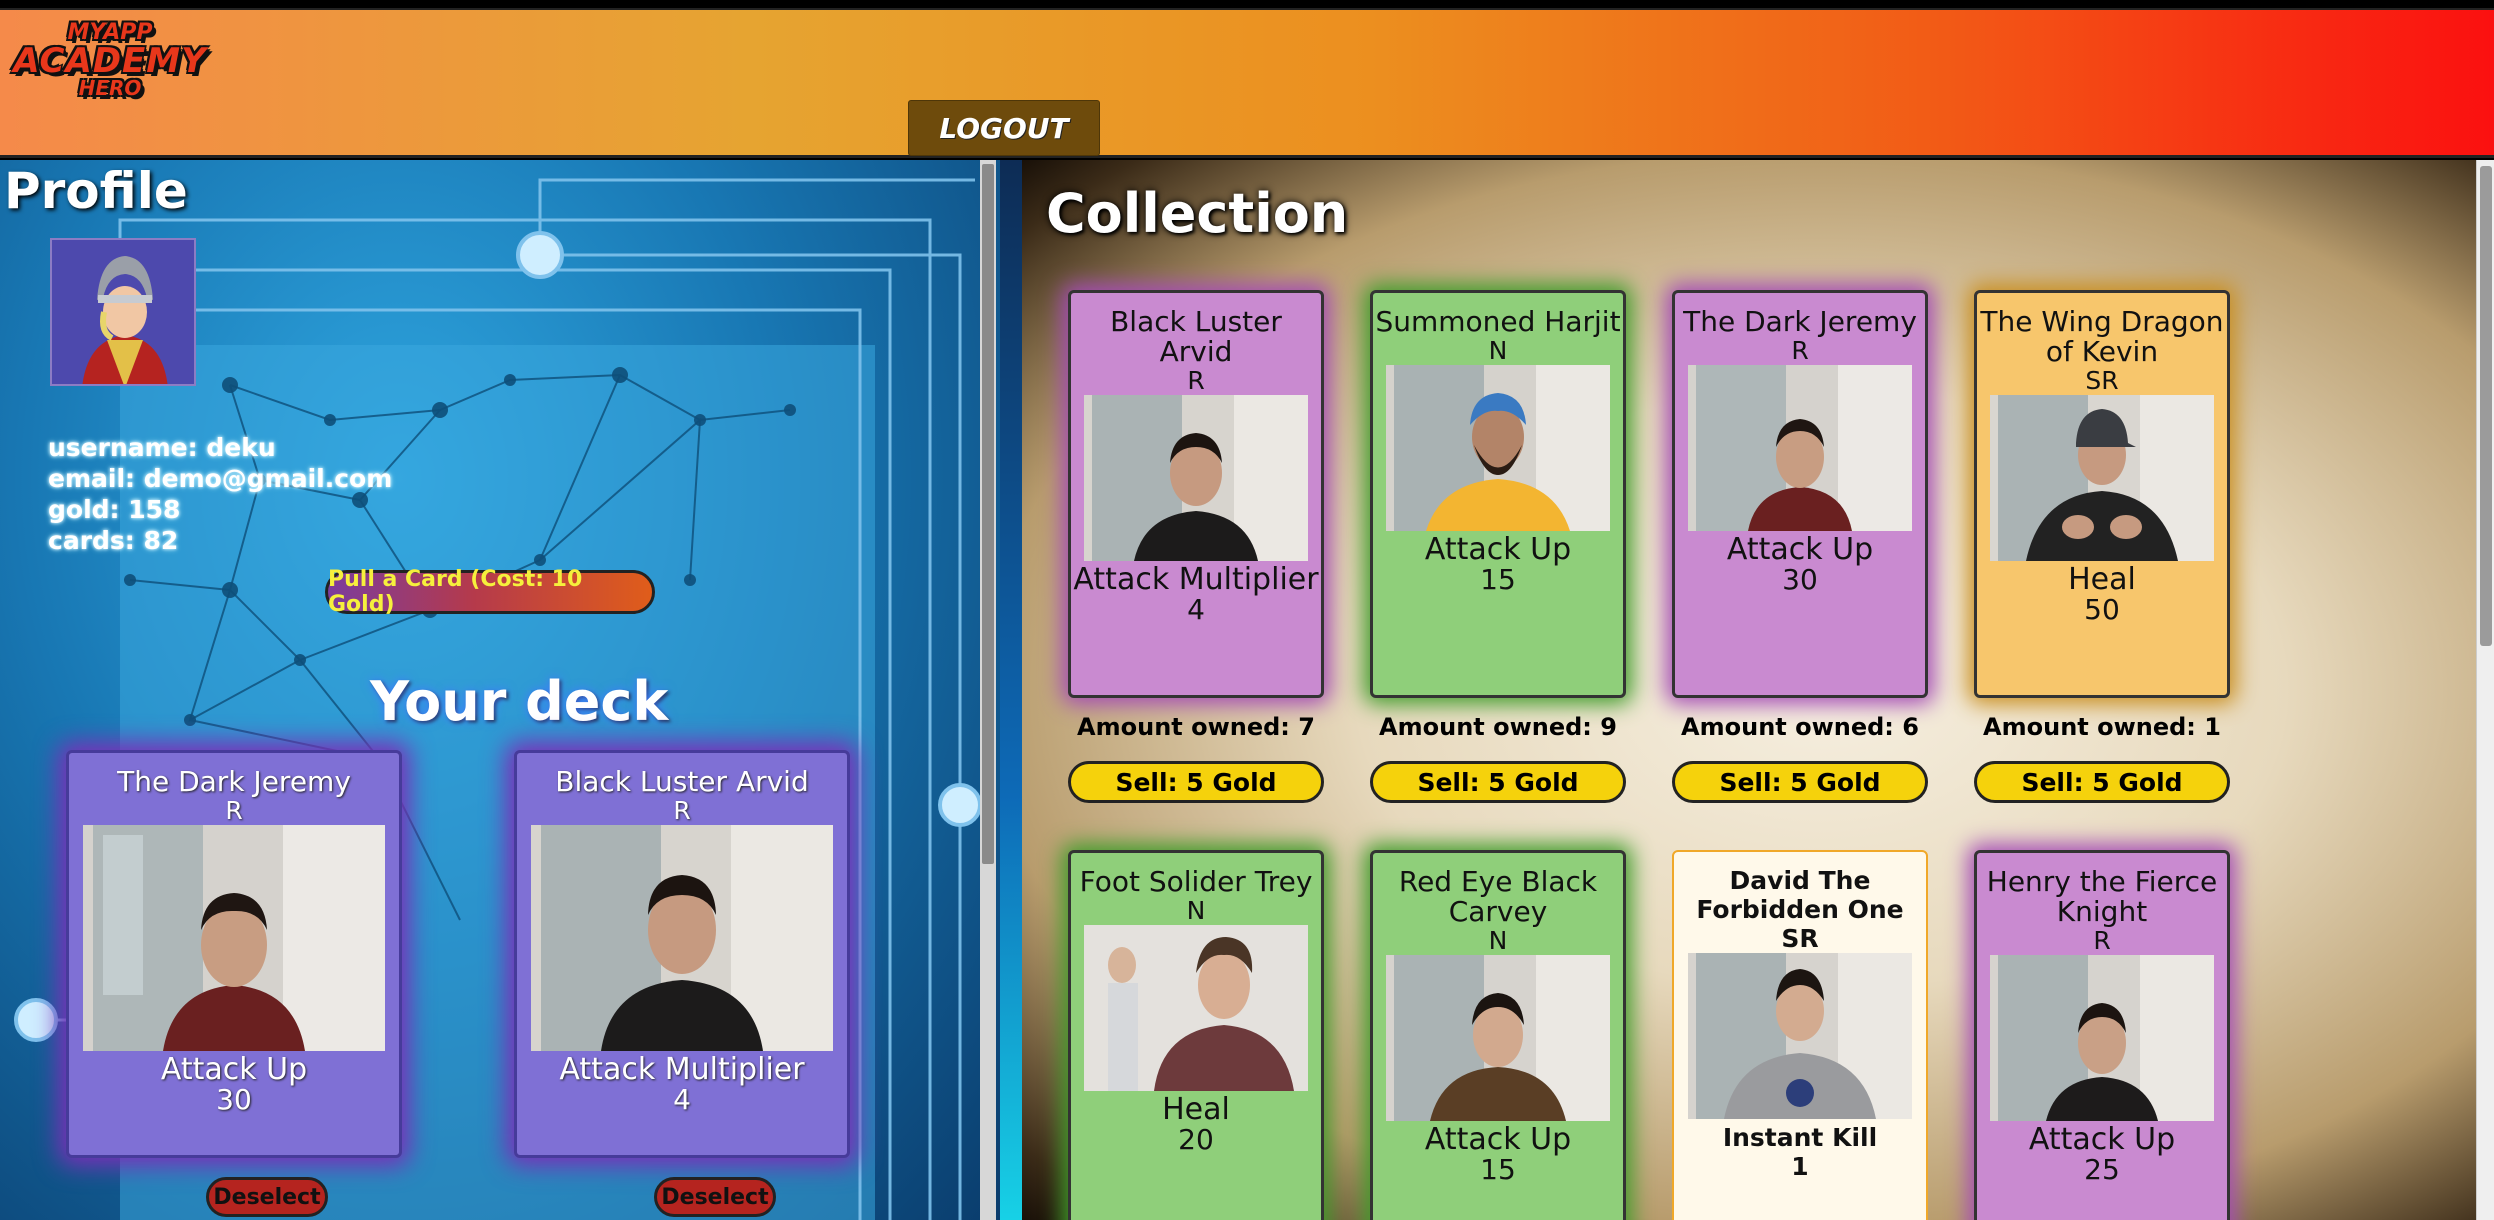 This screenshot has width=2494, height=1220. I want to click on card-name: David The Forbidden One, so click(1800, 895).